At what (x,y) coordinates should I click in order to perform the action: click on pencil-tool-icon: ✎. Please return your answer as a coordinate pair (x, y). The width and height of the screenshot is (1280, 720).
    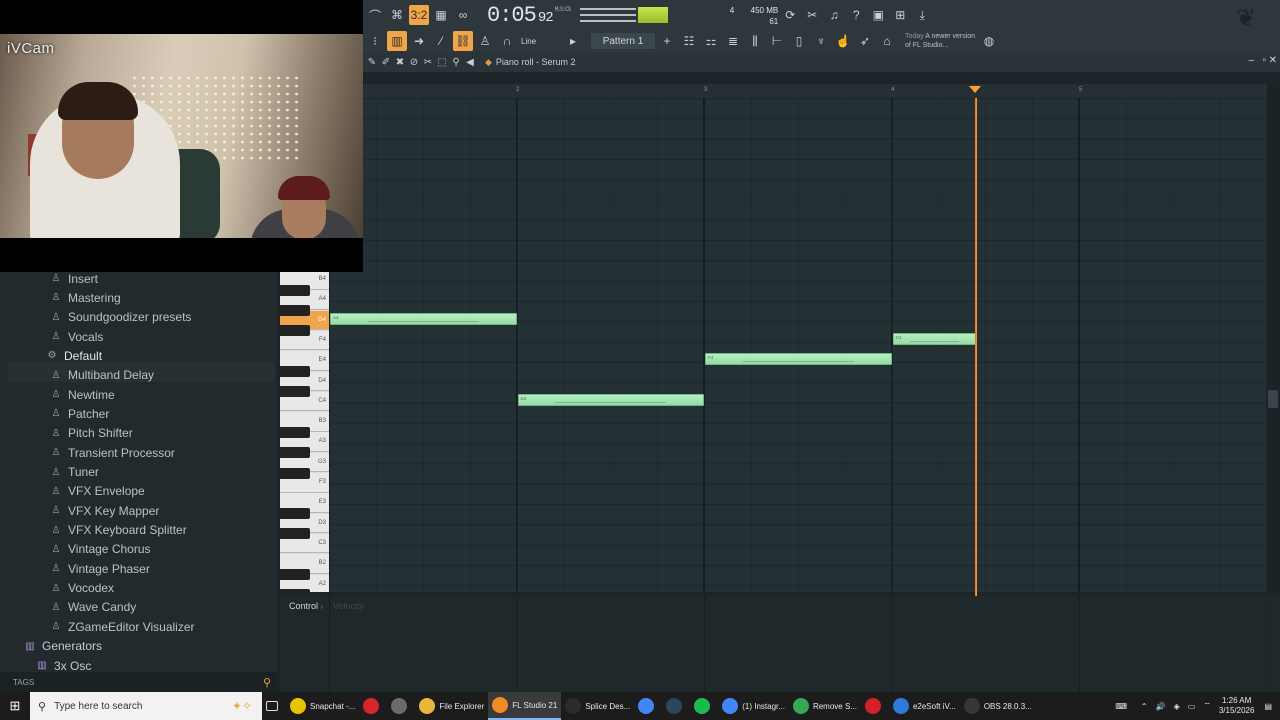
    Looking at the image, I should click on (372, 62).